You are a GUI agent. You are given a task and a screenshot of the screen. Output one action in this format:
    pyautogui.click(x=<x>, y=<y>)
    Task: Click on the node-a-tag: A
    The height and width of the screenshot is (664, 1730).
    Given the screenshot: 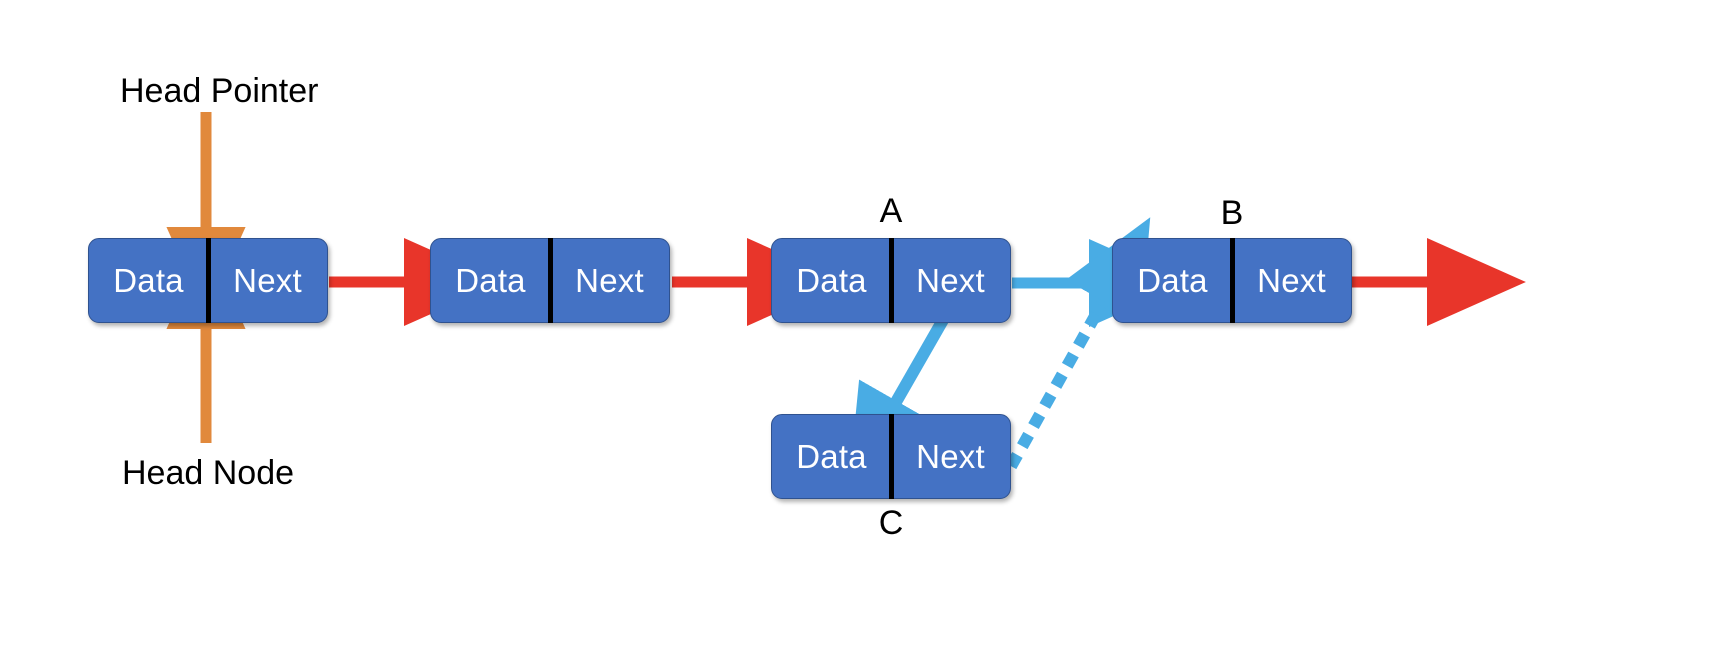 What is the action you would take?
    pyautogui.click(x=891, y=211)
    